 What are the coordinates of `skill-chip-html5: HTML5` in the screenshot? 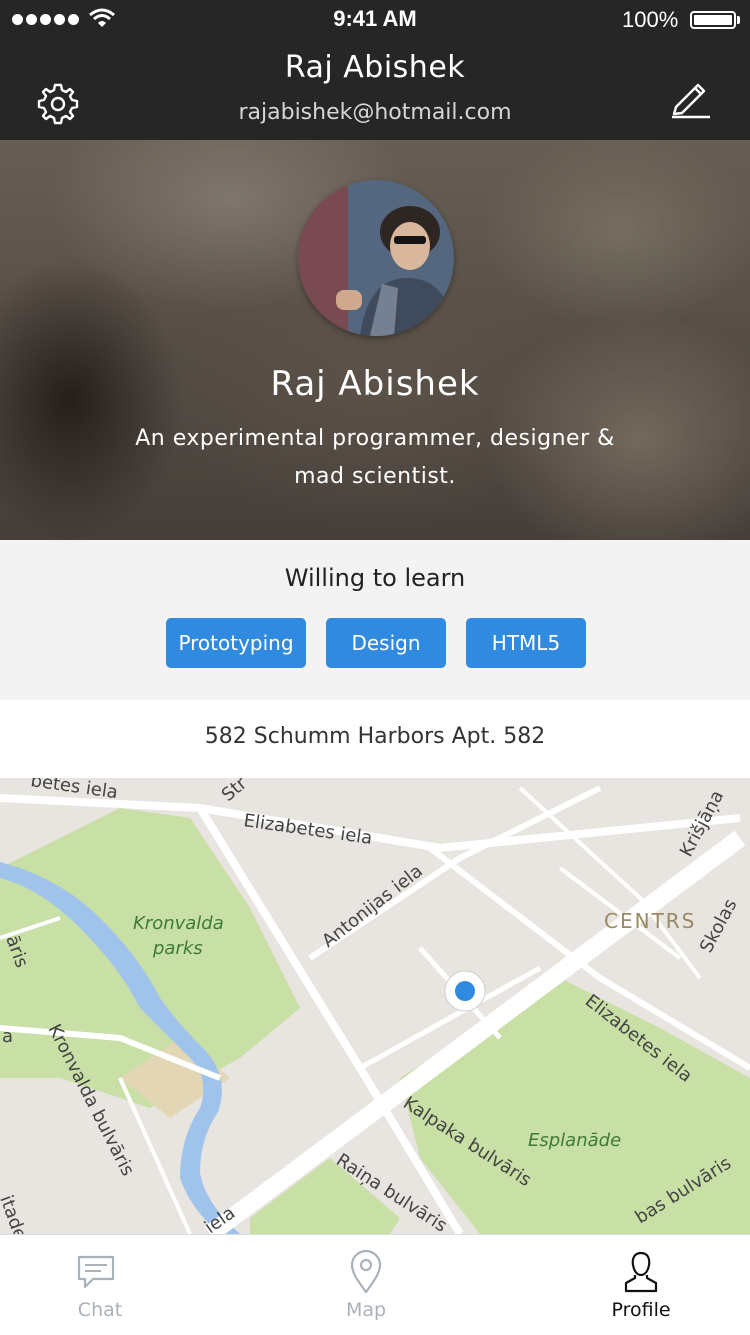 It's located at (526, 643).